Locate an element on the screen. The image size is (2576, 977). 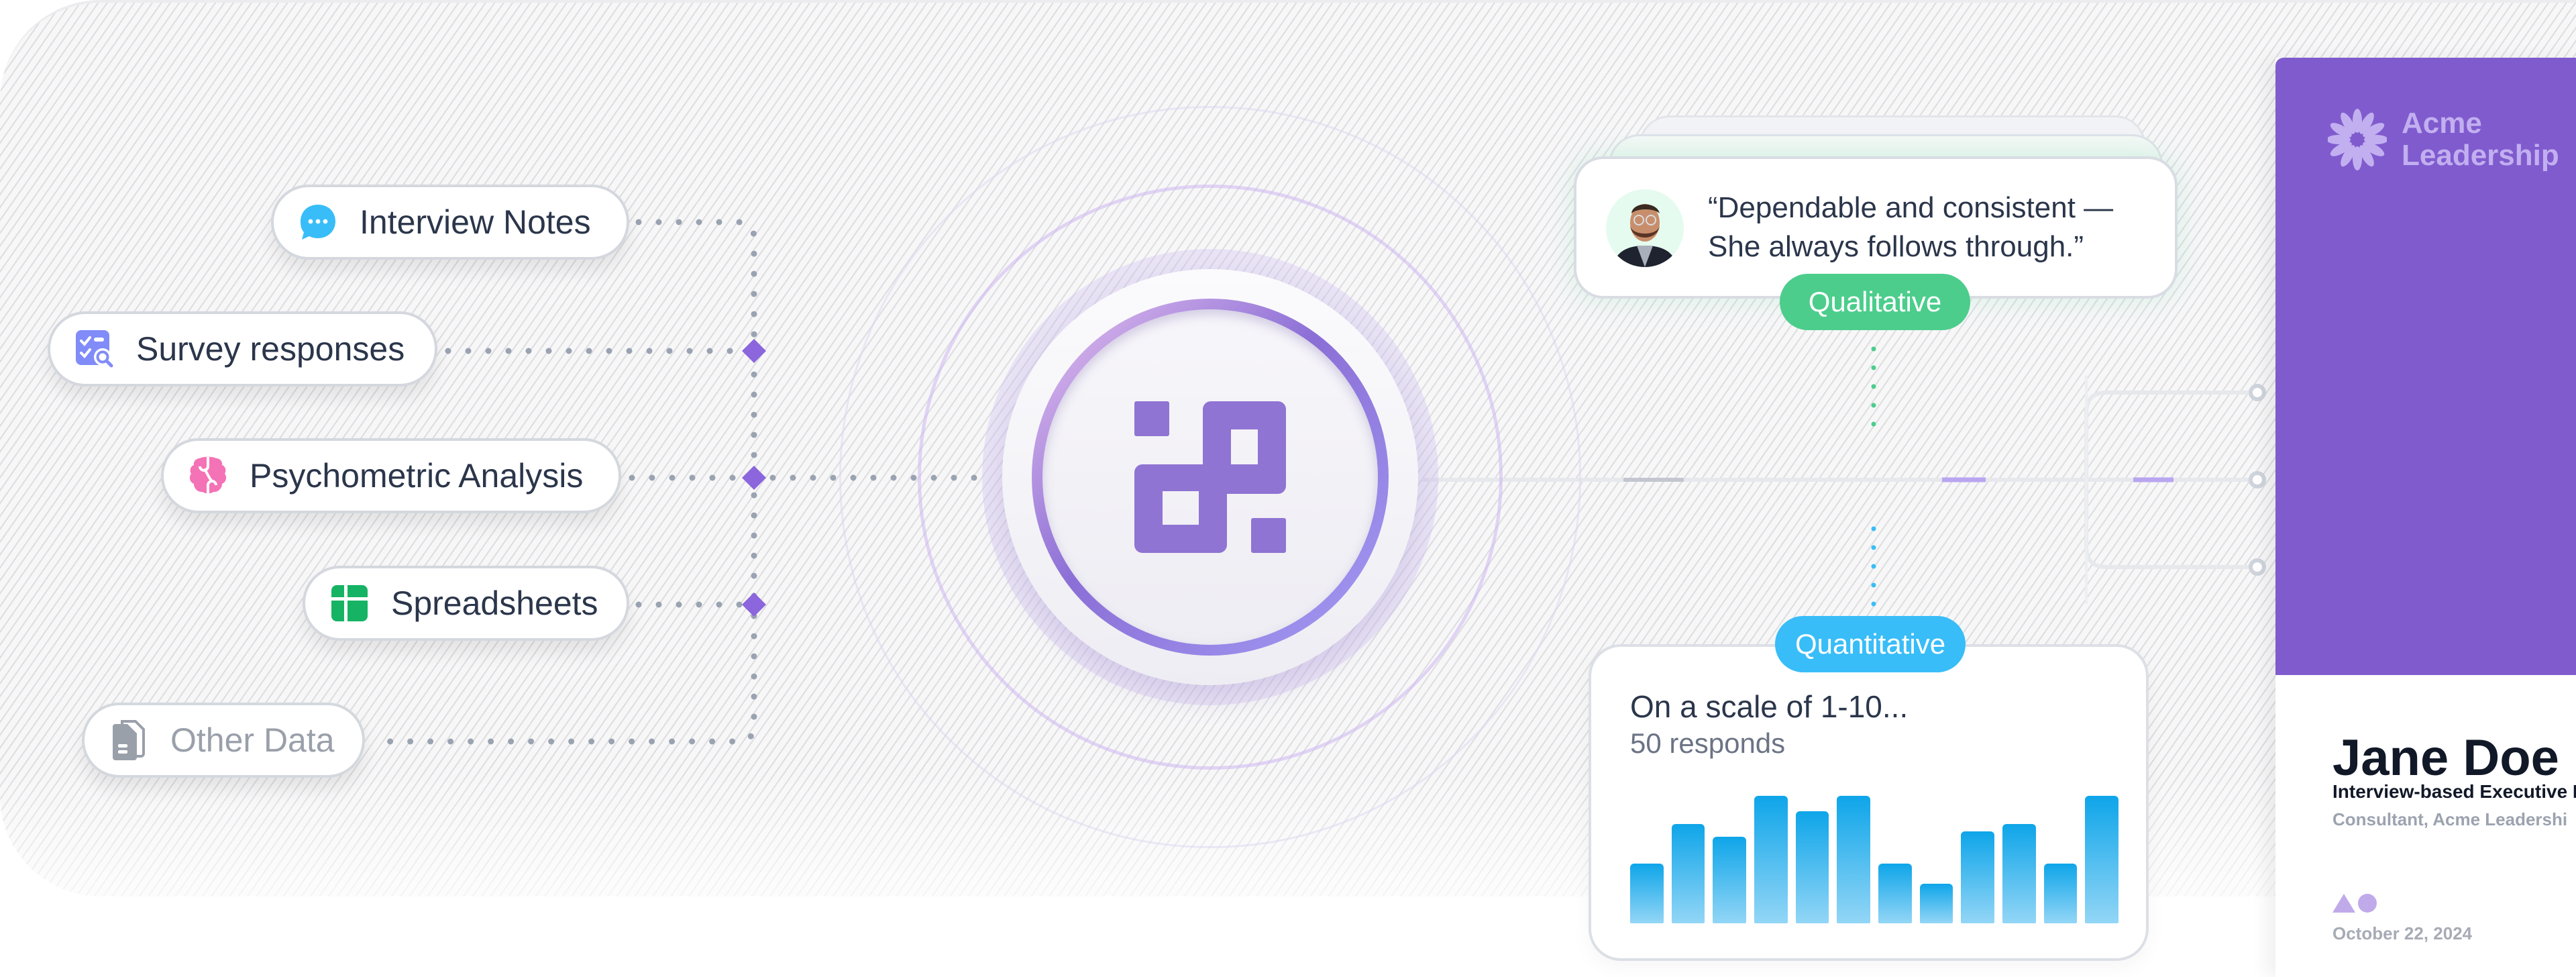
circle-icon is located at coordinates (2367, 903).